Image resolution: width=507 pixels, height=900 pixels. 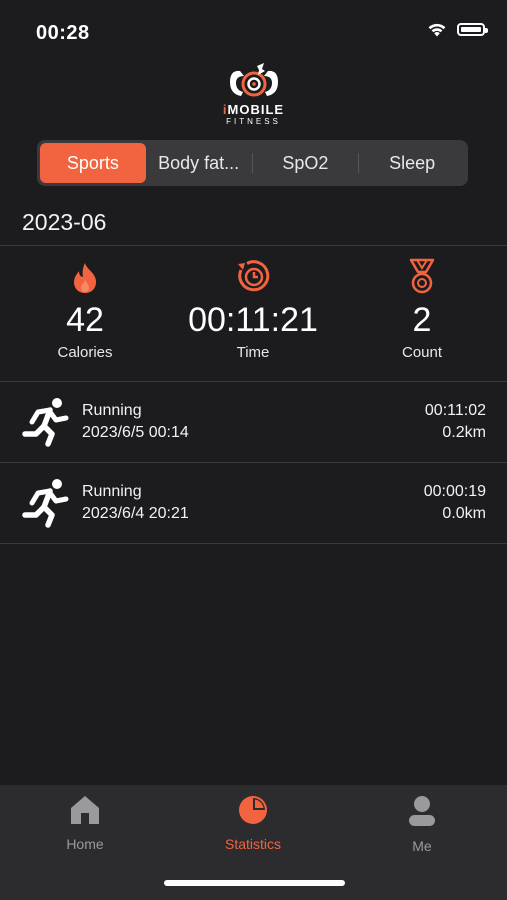 What do you see at coordinates (85, 320) in the screenshot?
I see `calories-value: 42` at bounding box center [85, 320].